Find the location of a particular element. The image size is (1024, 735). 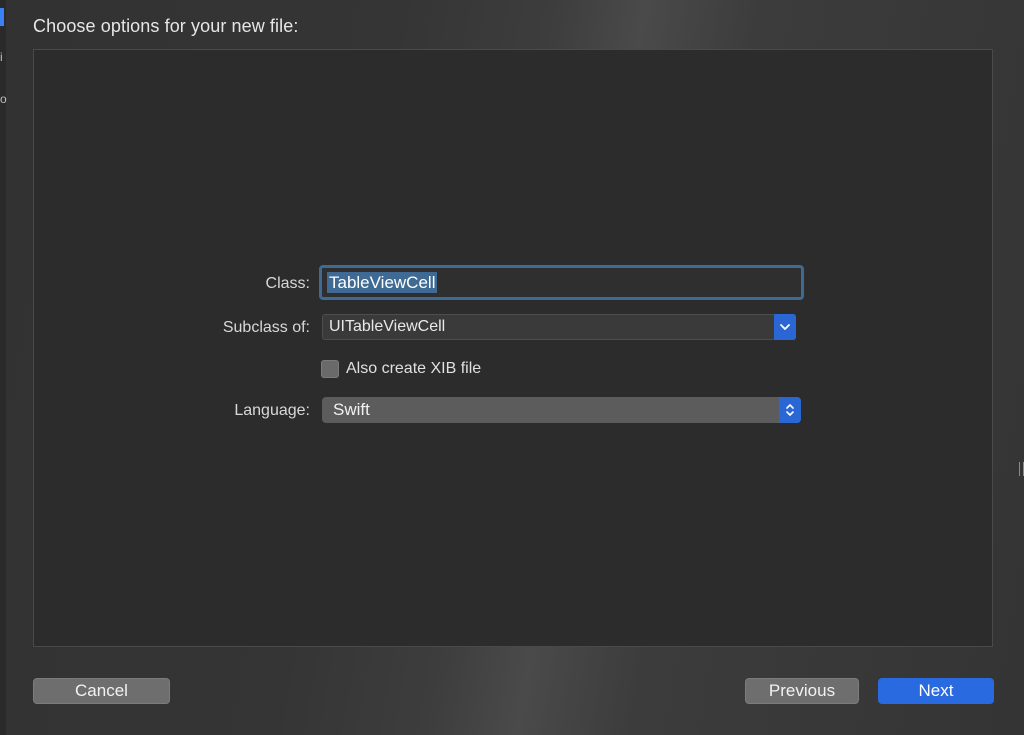

language-popup-button: Swift is located at coordinates (561, 410).